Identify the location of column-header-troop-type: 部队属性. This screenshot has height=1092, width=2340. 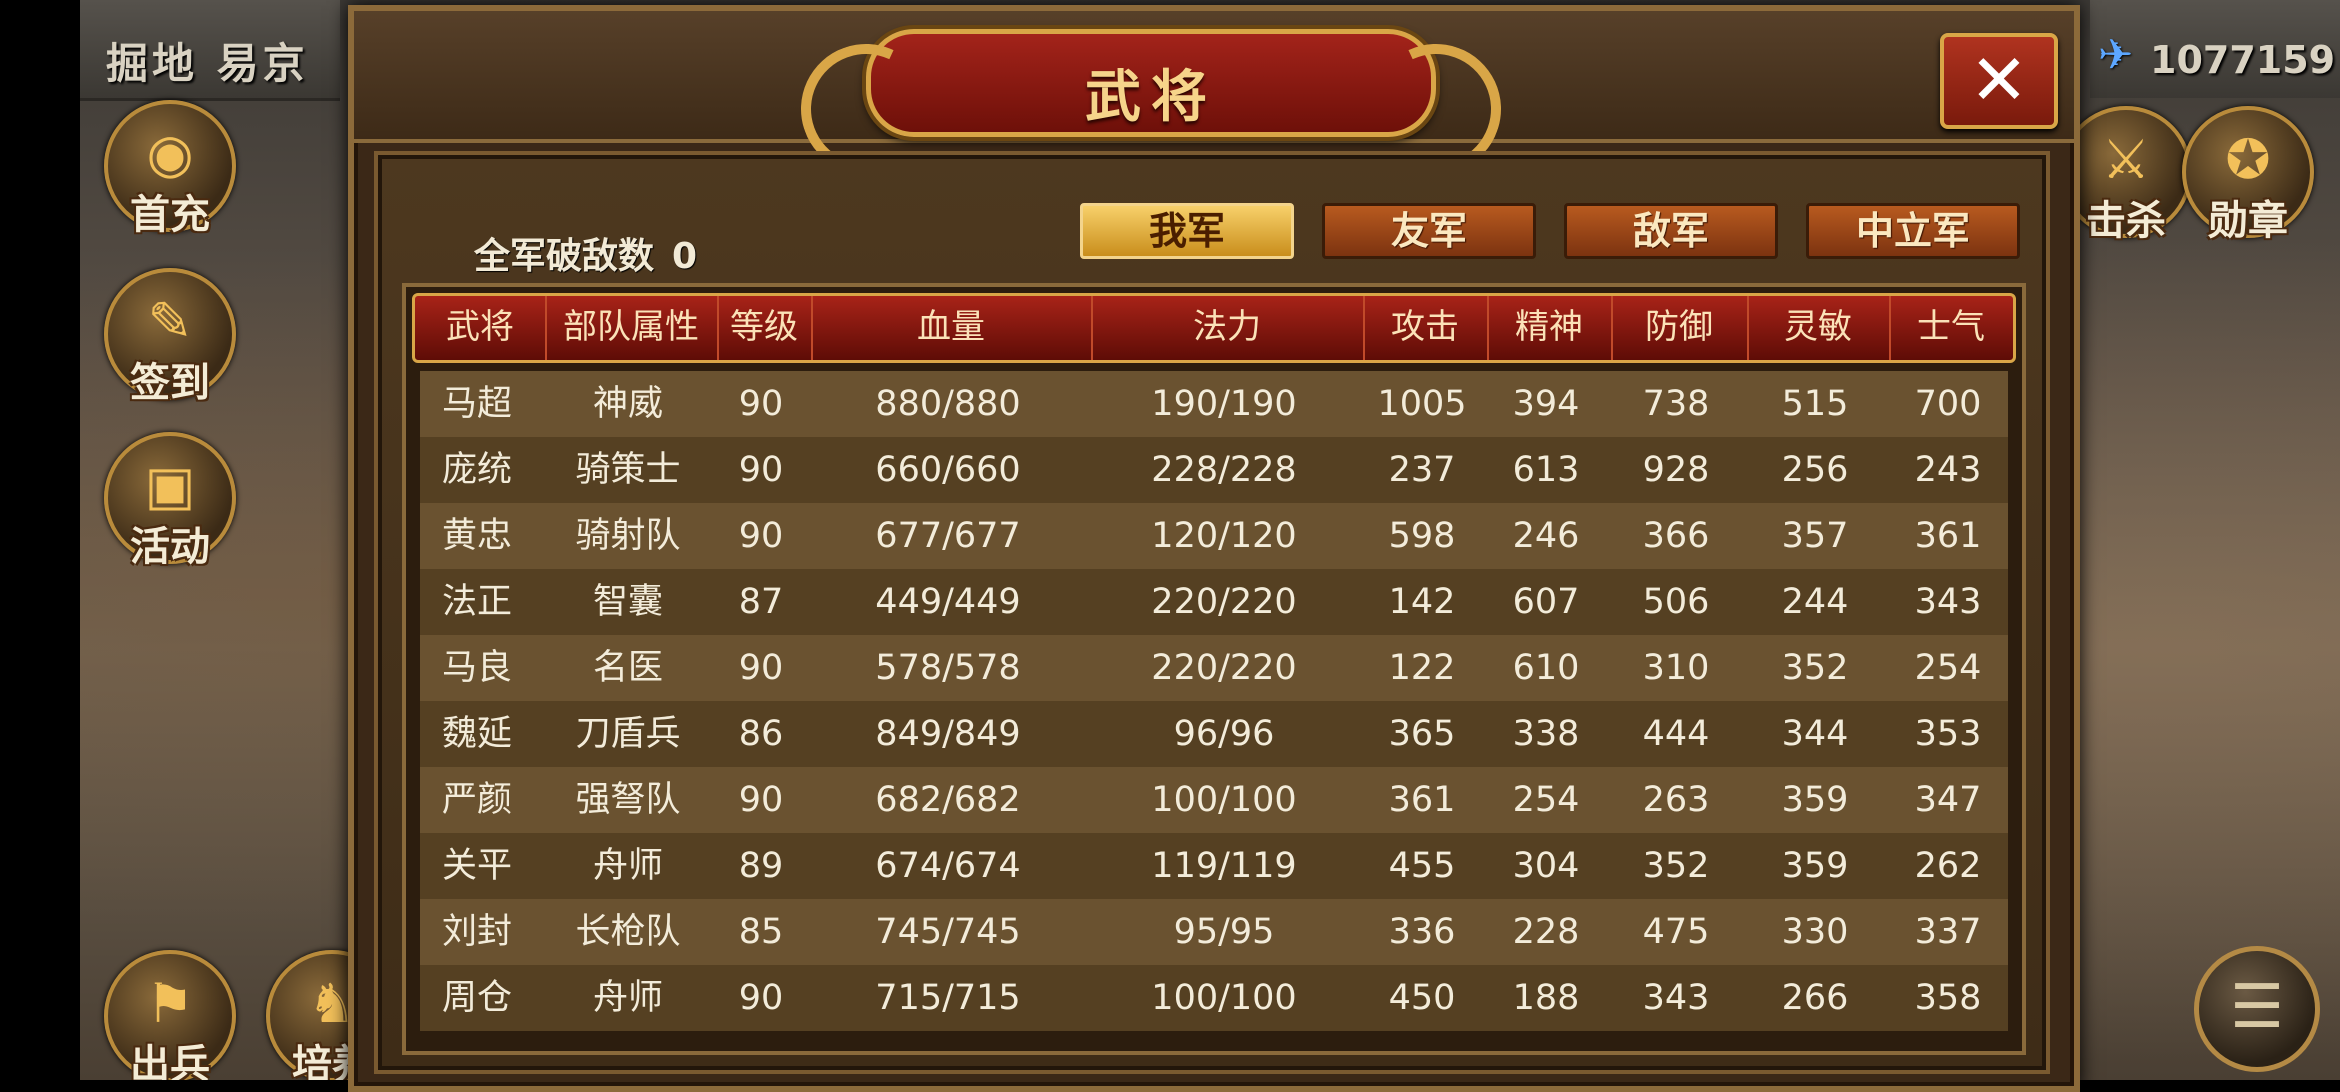
(632, 328).